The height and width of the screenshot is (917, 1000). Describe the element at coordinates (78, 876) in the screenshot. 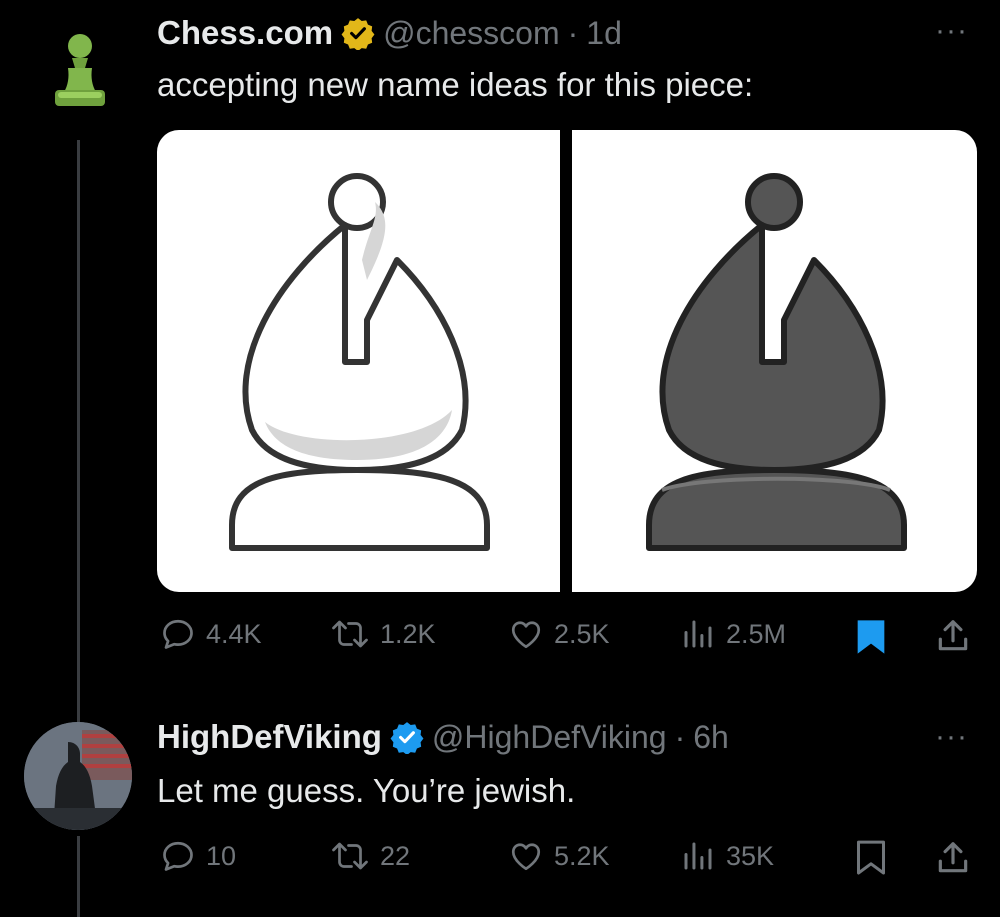

I see `thread-line-bottom` at that location.